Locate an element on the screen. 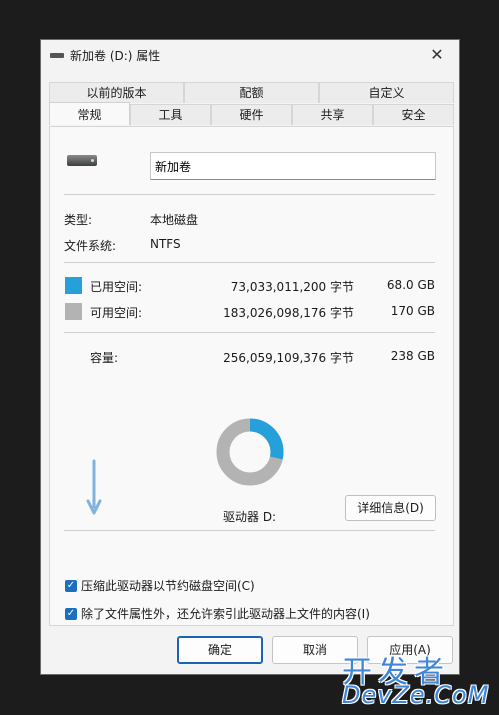  volume-name-input is located at coordinates (293, 166).